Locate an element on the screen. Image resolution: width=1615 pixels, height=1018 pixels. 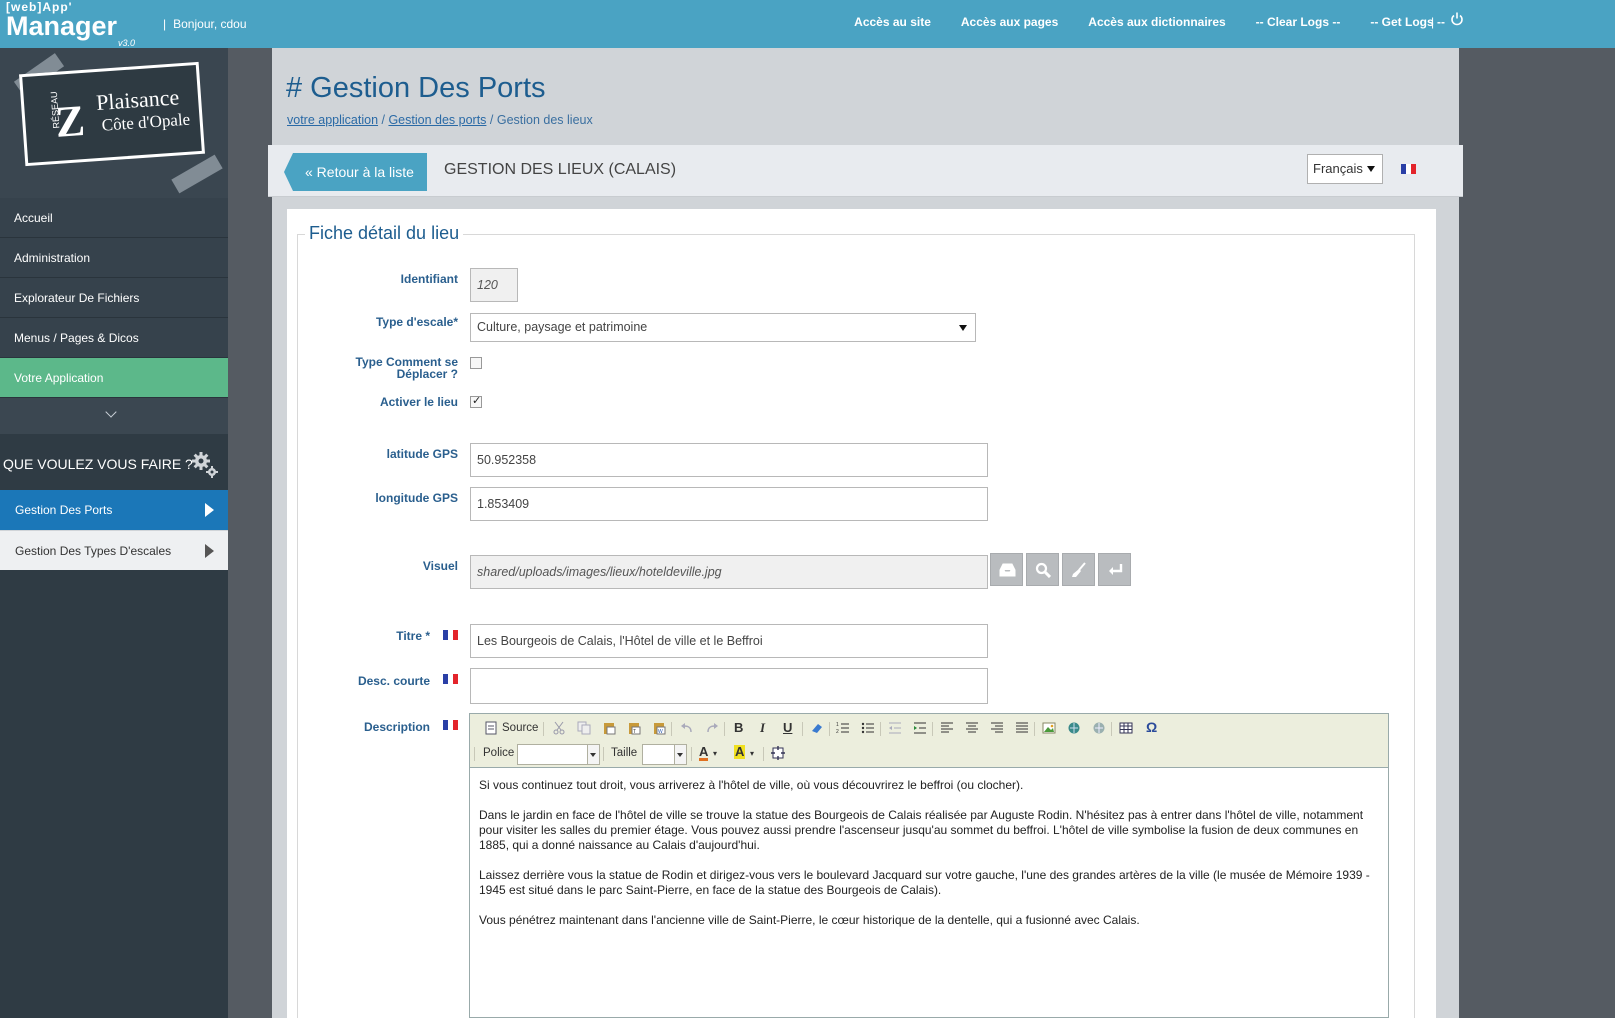
latitude-label: latitude GPS is located at coordinates (422, 454).